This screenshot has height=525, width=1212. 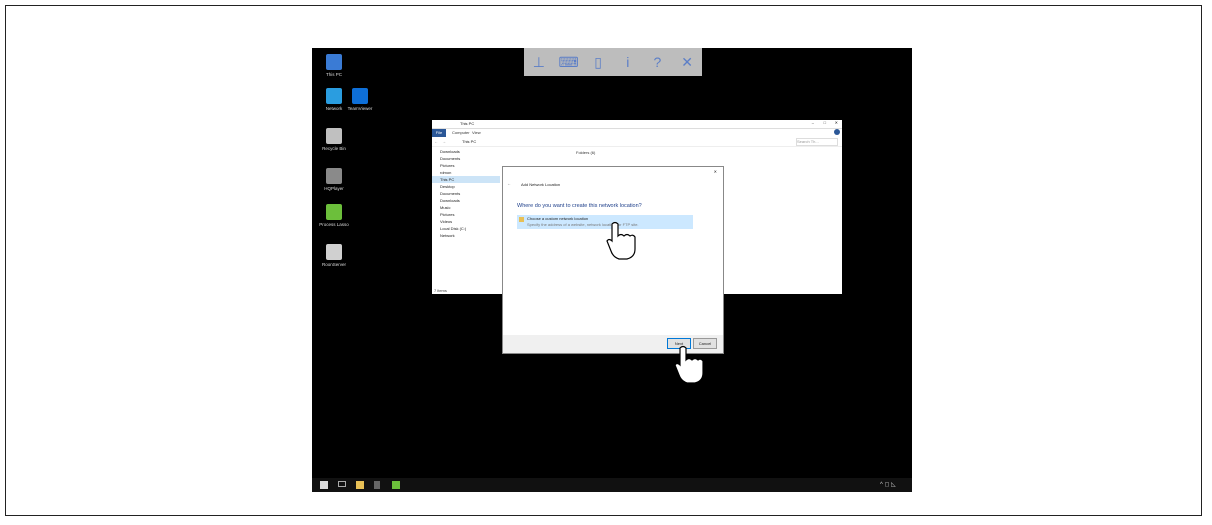 I want to click on window-close-icon: ✕, so click(x=836, y=122).